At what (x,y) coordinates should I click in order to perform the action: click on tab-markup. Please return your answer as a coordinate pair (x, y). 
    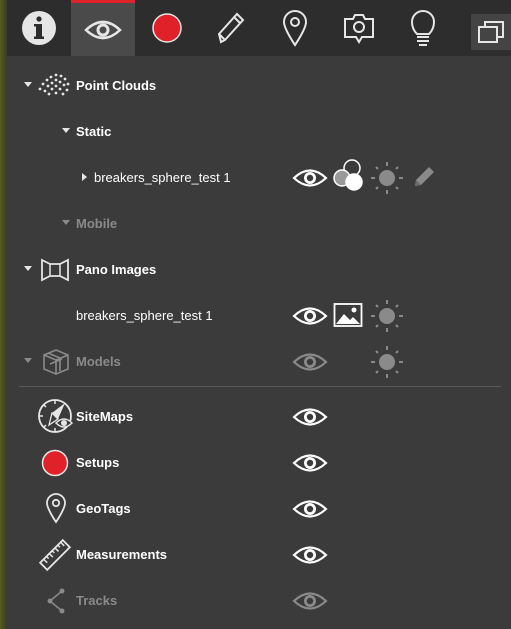
    Looking at the image, I should click on (231, 28).